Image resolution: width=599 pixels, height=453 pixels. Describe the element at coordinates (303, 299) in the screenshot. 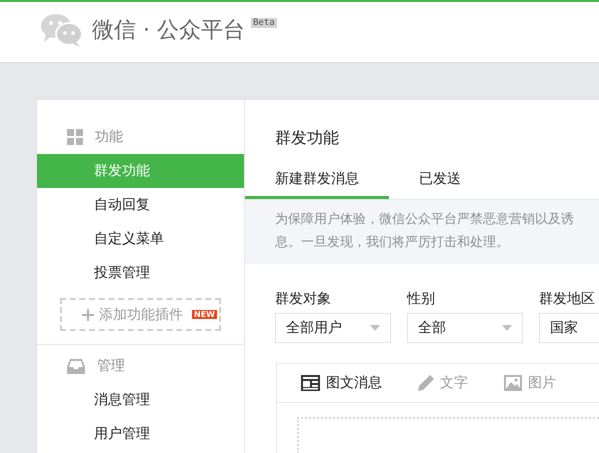

I see `field-label: 群发对象` at that location.